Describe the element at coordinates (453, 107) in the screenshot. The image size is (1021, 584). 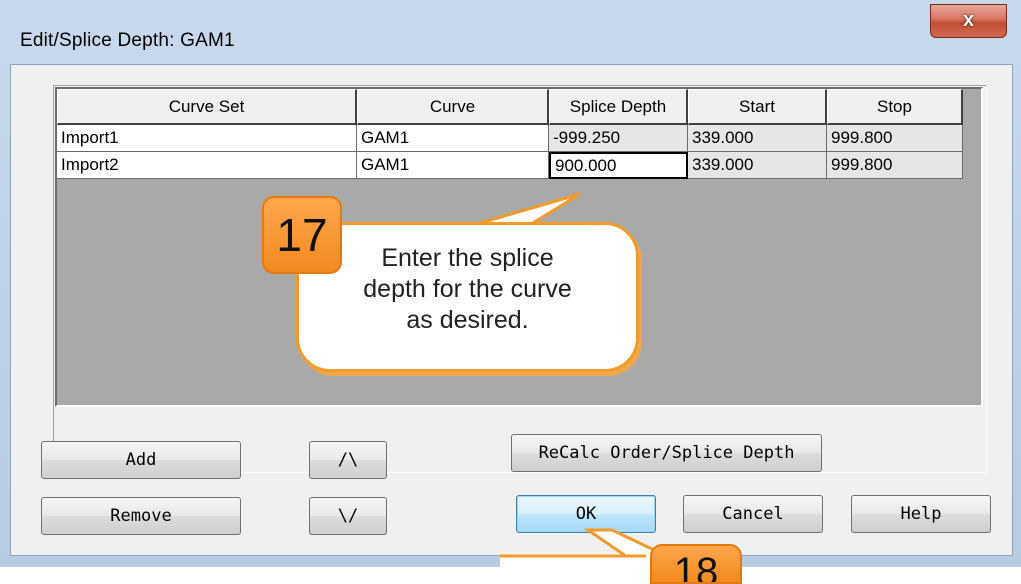
I see `column-header-curve: Curve` at that location.